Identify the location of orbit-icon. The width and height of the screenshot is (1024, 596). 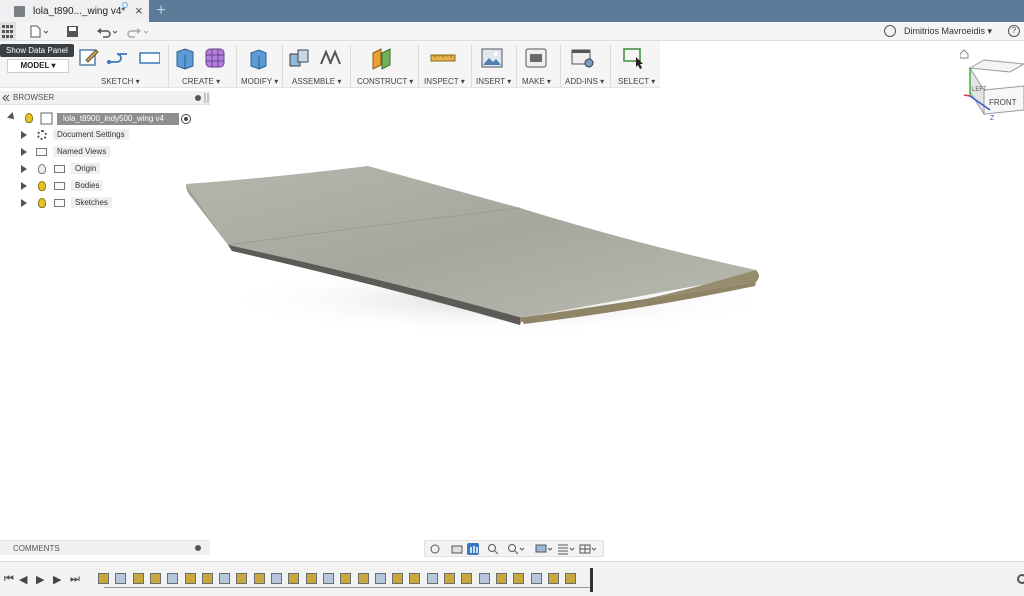
(435, 549).